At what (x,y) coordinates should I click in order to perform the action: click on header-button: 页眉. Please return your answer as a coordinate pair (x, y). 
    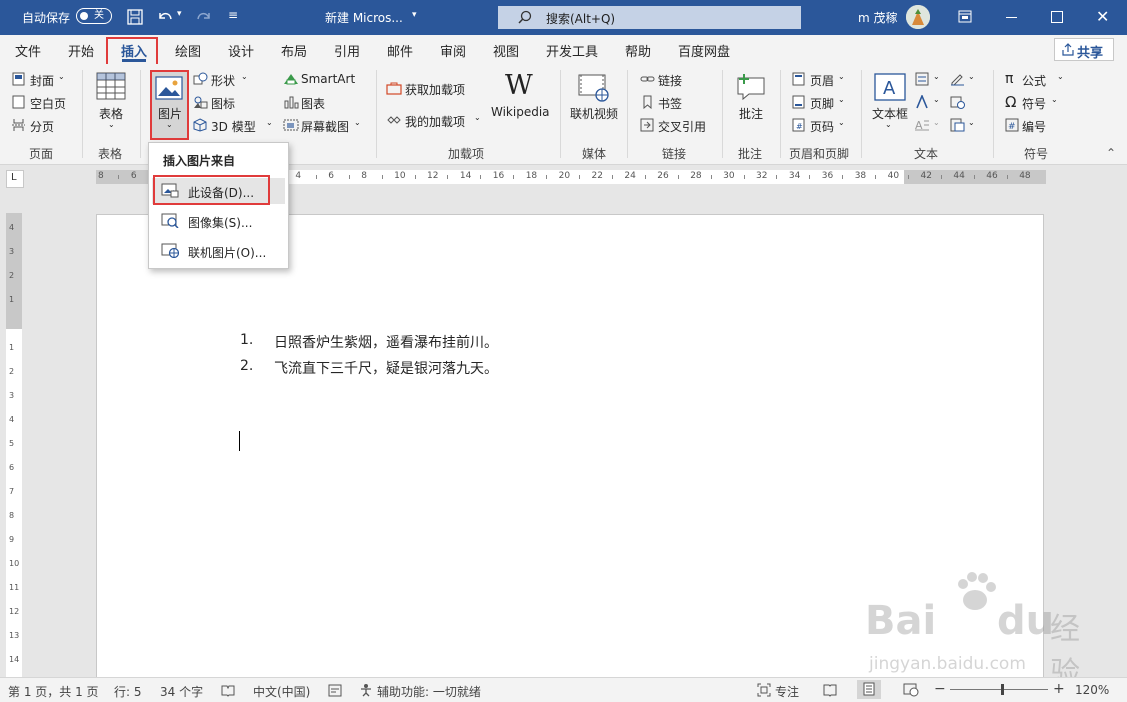
    Looking at the image, I should click on (822, 80).